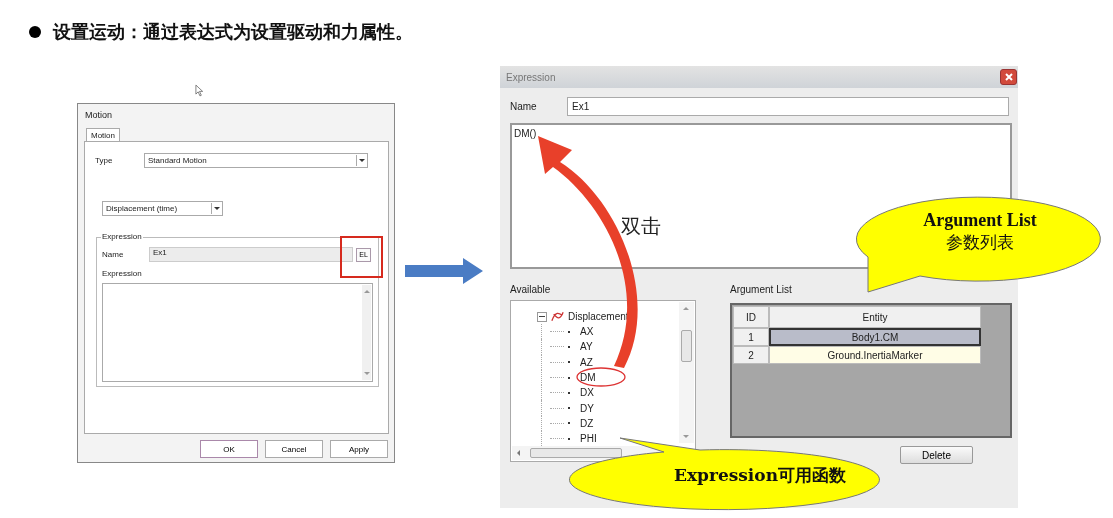 The width and height of the screenshot is (1113, 518). I want to click on section-label: Available, so click(531, 289).